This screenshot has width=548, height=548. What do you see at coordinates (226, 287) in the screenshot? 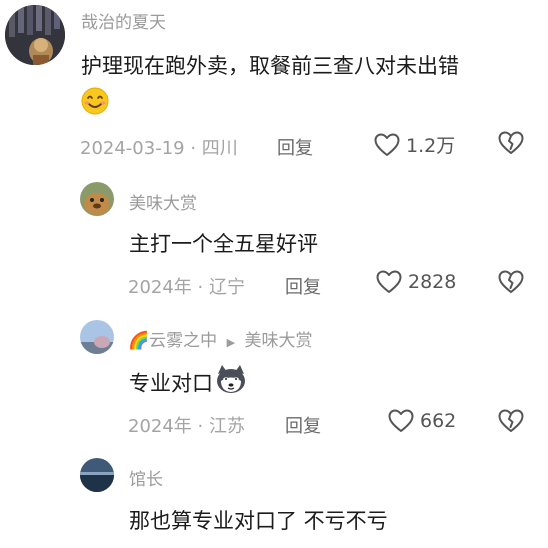
I see `comment-location: 辽宁` at bounding box center [226, 287].